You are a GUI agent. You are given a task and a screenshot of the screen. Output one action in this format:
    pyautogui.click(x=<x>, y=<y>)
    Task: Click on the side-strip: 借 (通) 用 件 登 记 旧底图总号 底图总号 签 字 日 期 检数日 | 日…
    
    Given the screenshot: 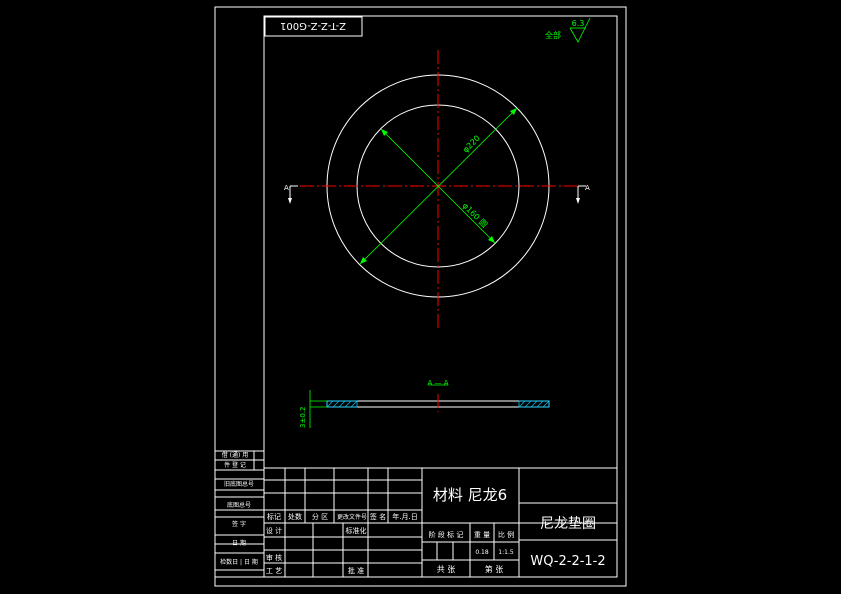 What is the action you would take?
    pyautogui.click(x=239, y=514)
    